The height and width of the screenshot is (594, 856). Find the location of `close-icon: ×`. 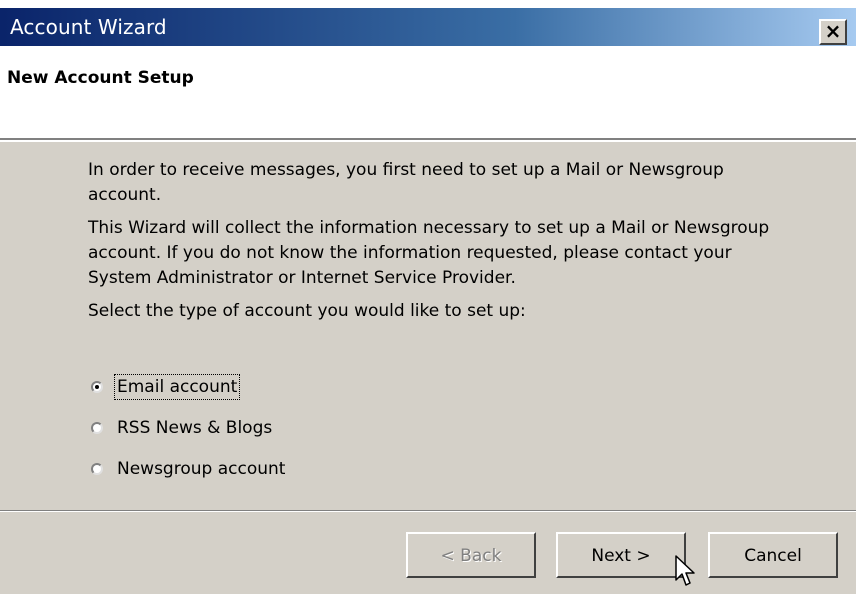

close-icon: × is located at coordinates (833, 31).